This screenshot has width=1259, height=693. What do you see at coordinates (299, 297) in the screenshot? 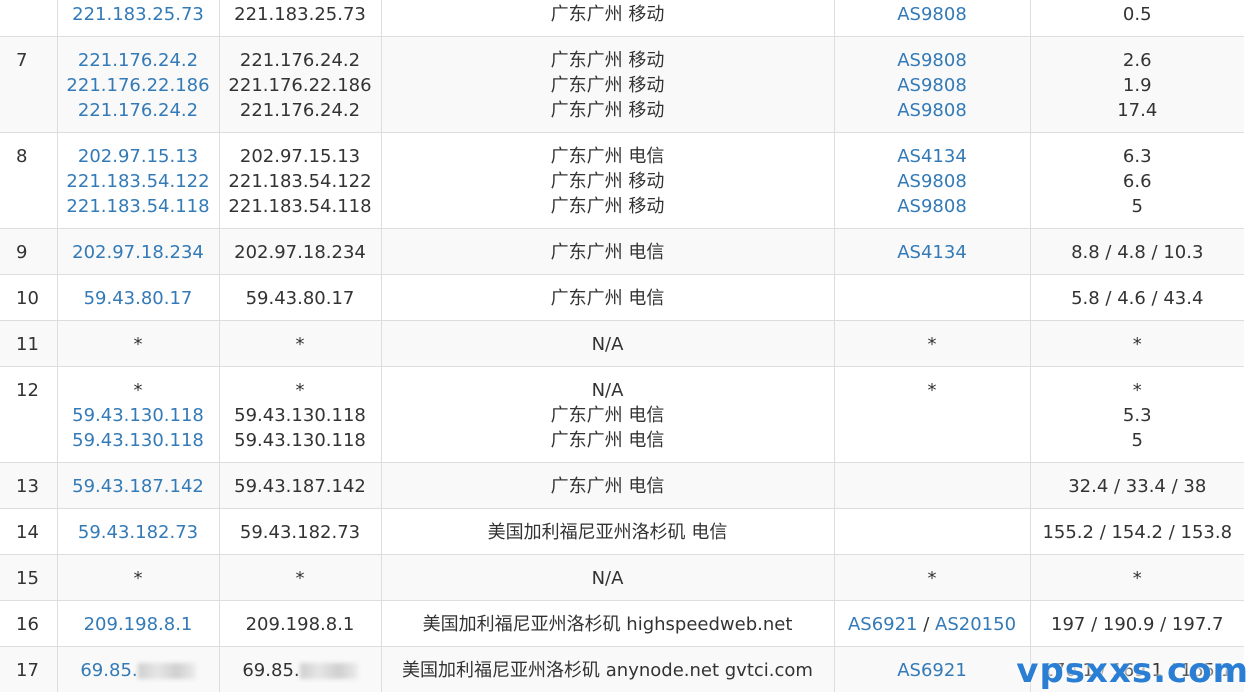
I see `hostname-cell: 59.43.80.17` at bounding box center [299, 297].